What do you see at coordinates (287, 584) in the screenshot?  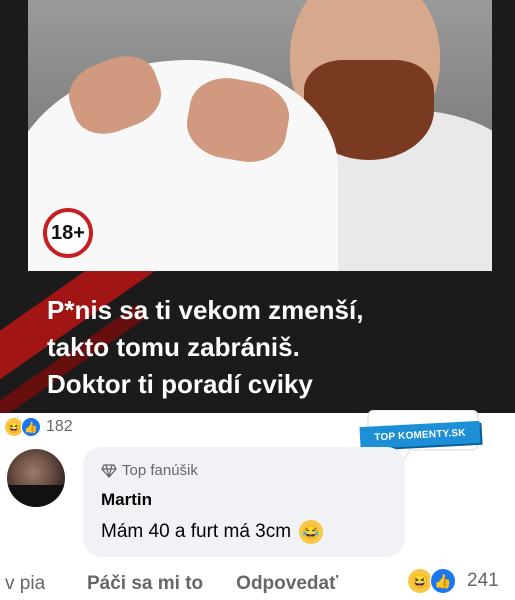 I see `reply-button: Odpovedať` at bounding box center [287, 584].